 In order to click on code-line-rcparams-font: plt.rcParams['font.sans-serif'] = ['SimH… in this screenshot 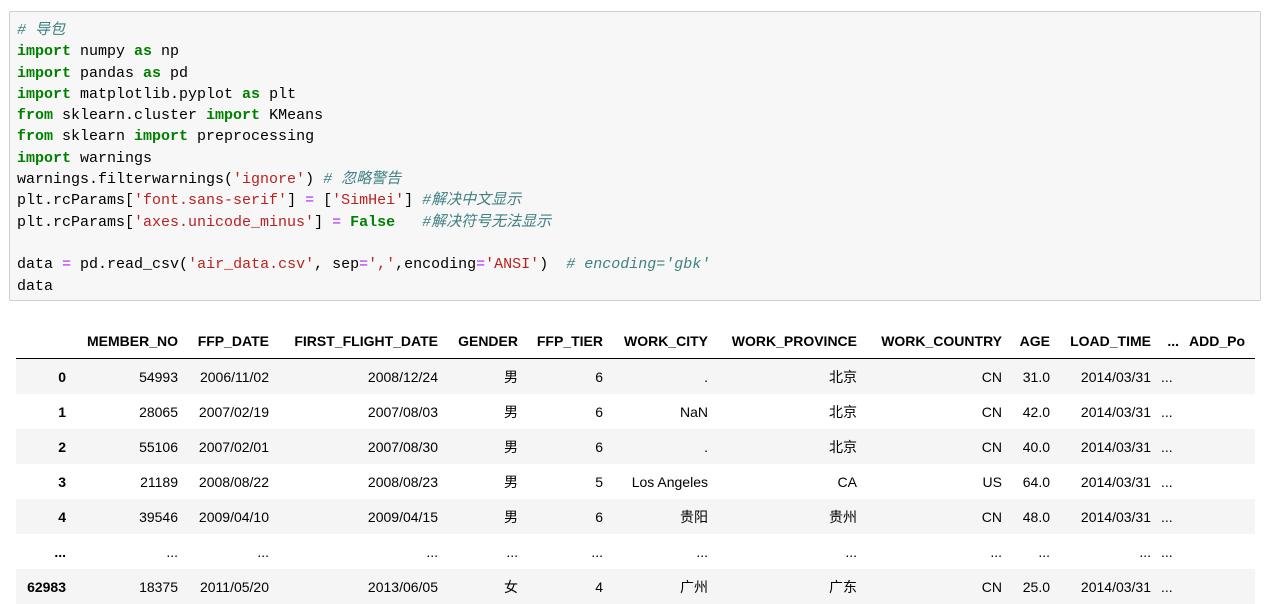, I will do `click(269, 201)`.